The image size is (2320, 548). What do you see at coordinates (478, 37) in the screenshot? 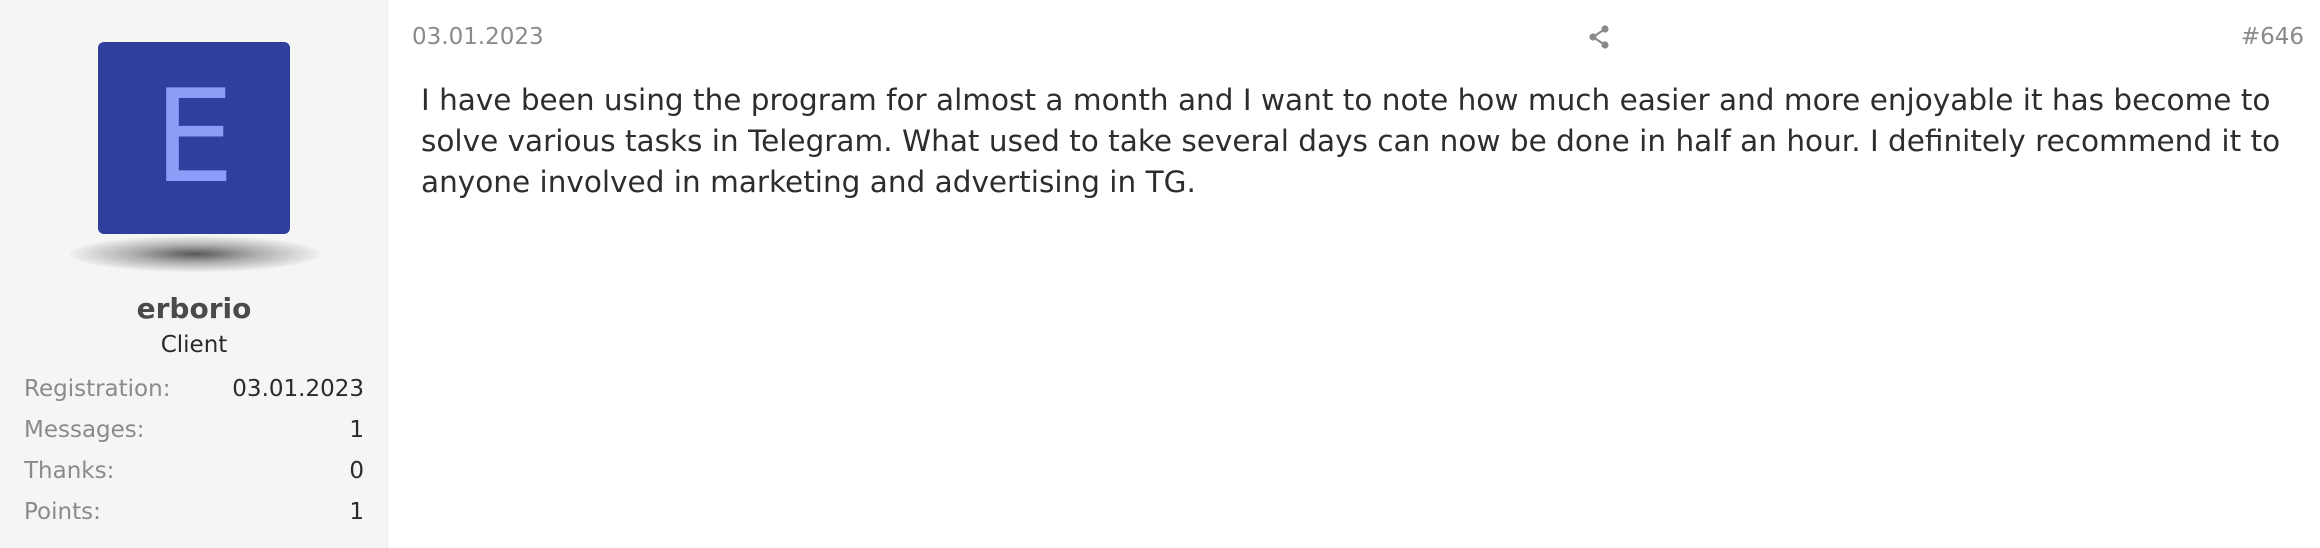
I see `post-date-link: 03.01.2023` at bounding box center [478, 37].